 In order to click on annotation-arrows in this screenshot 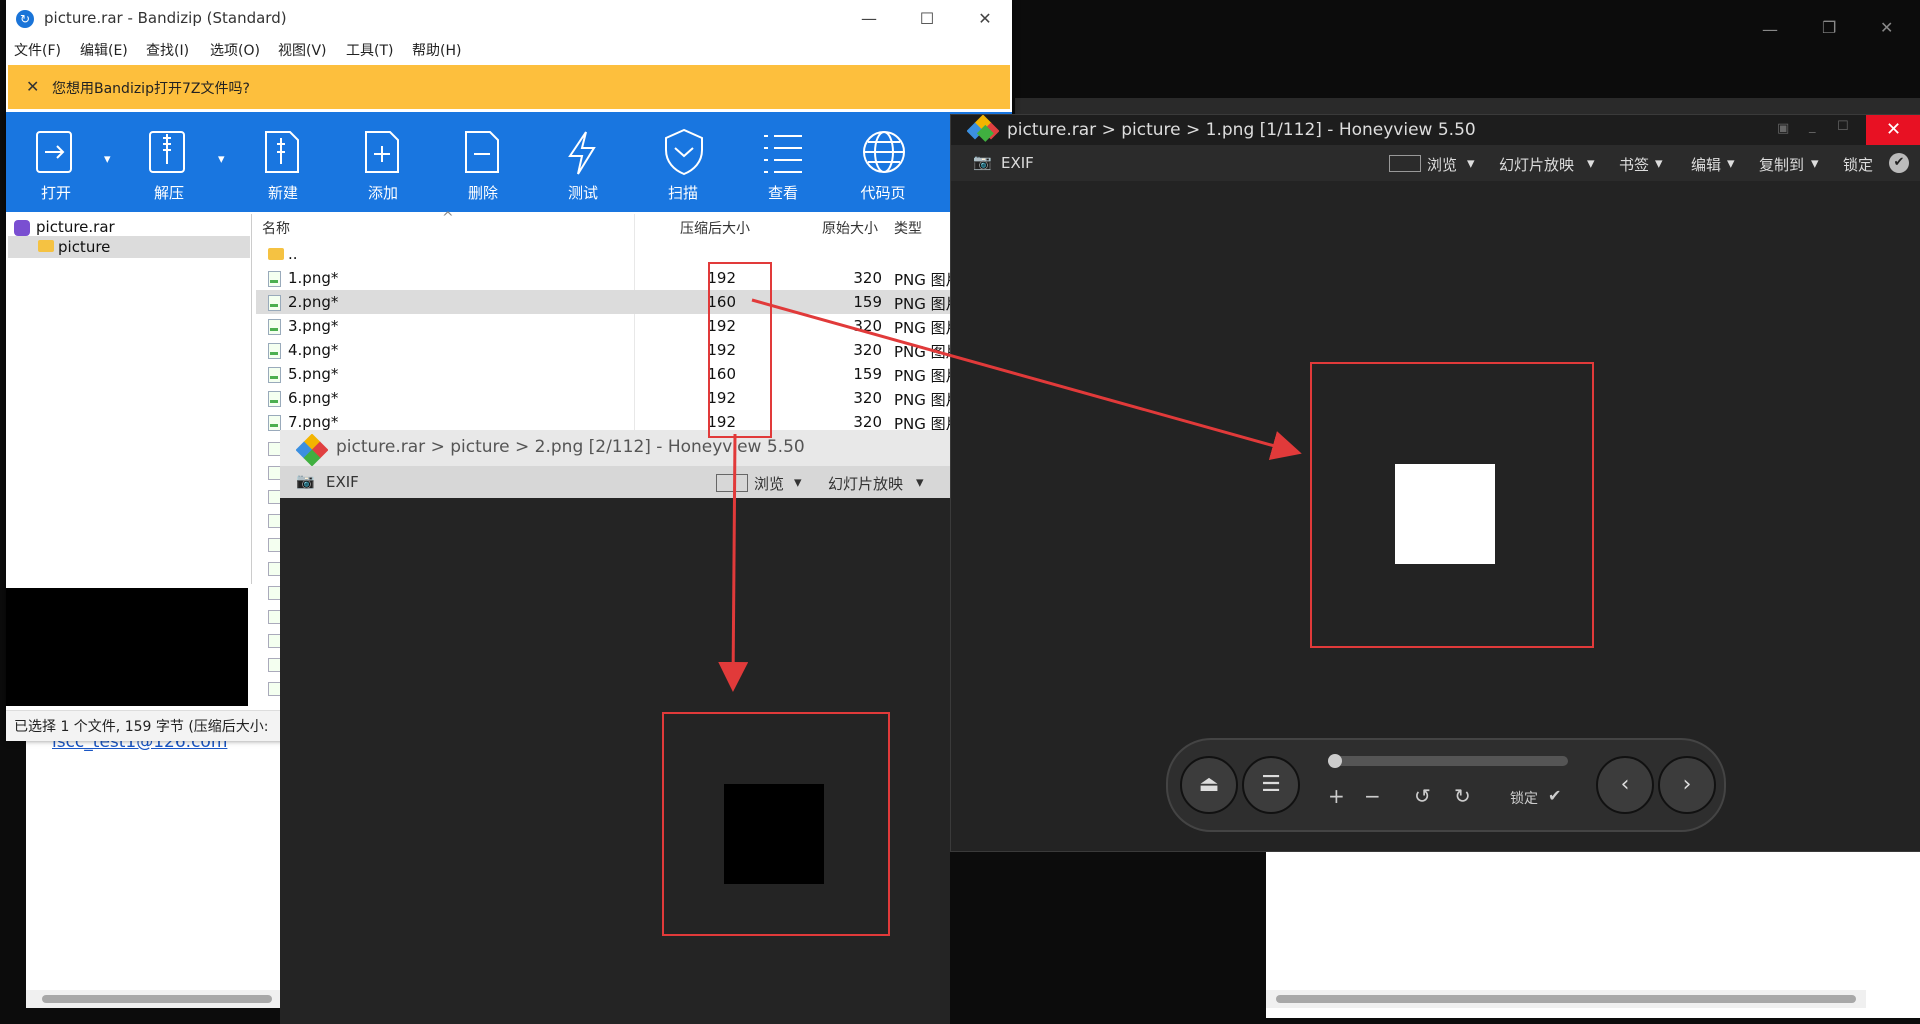, I will do `click(1010, 495)`.